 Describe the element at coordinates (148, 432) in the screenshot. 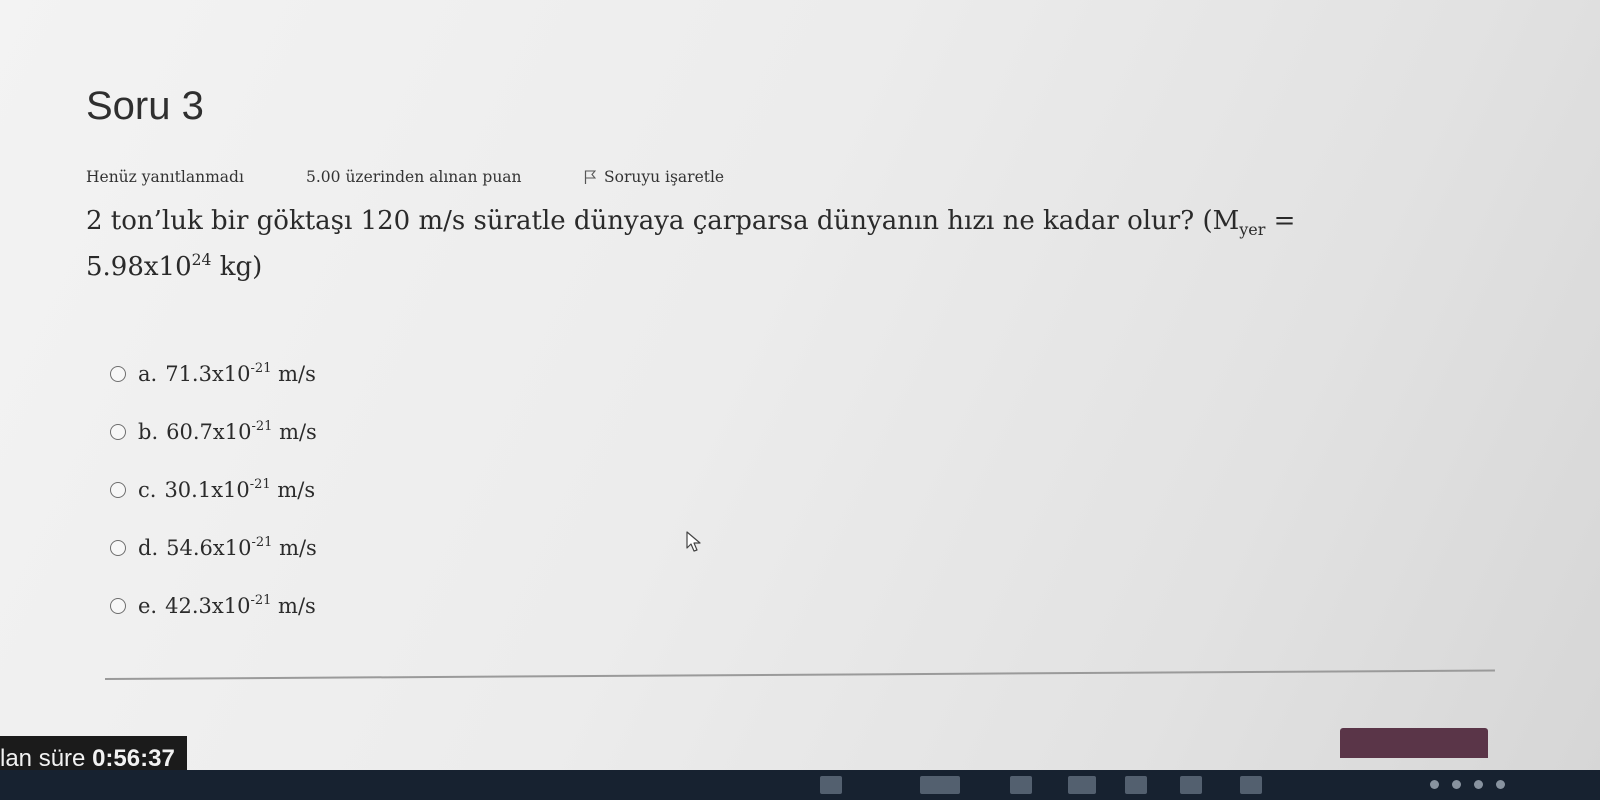

I see `answer-letter: b.` at that location.